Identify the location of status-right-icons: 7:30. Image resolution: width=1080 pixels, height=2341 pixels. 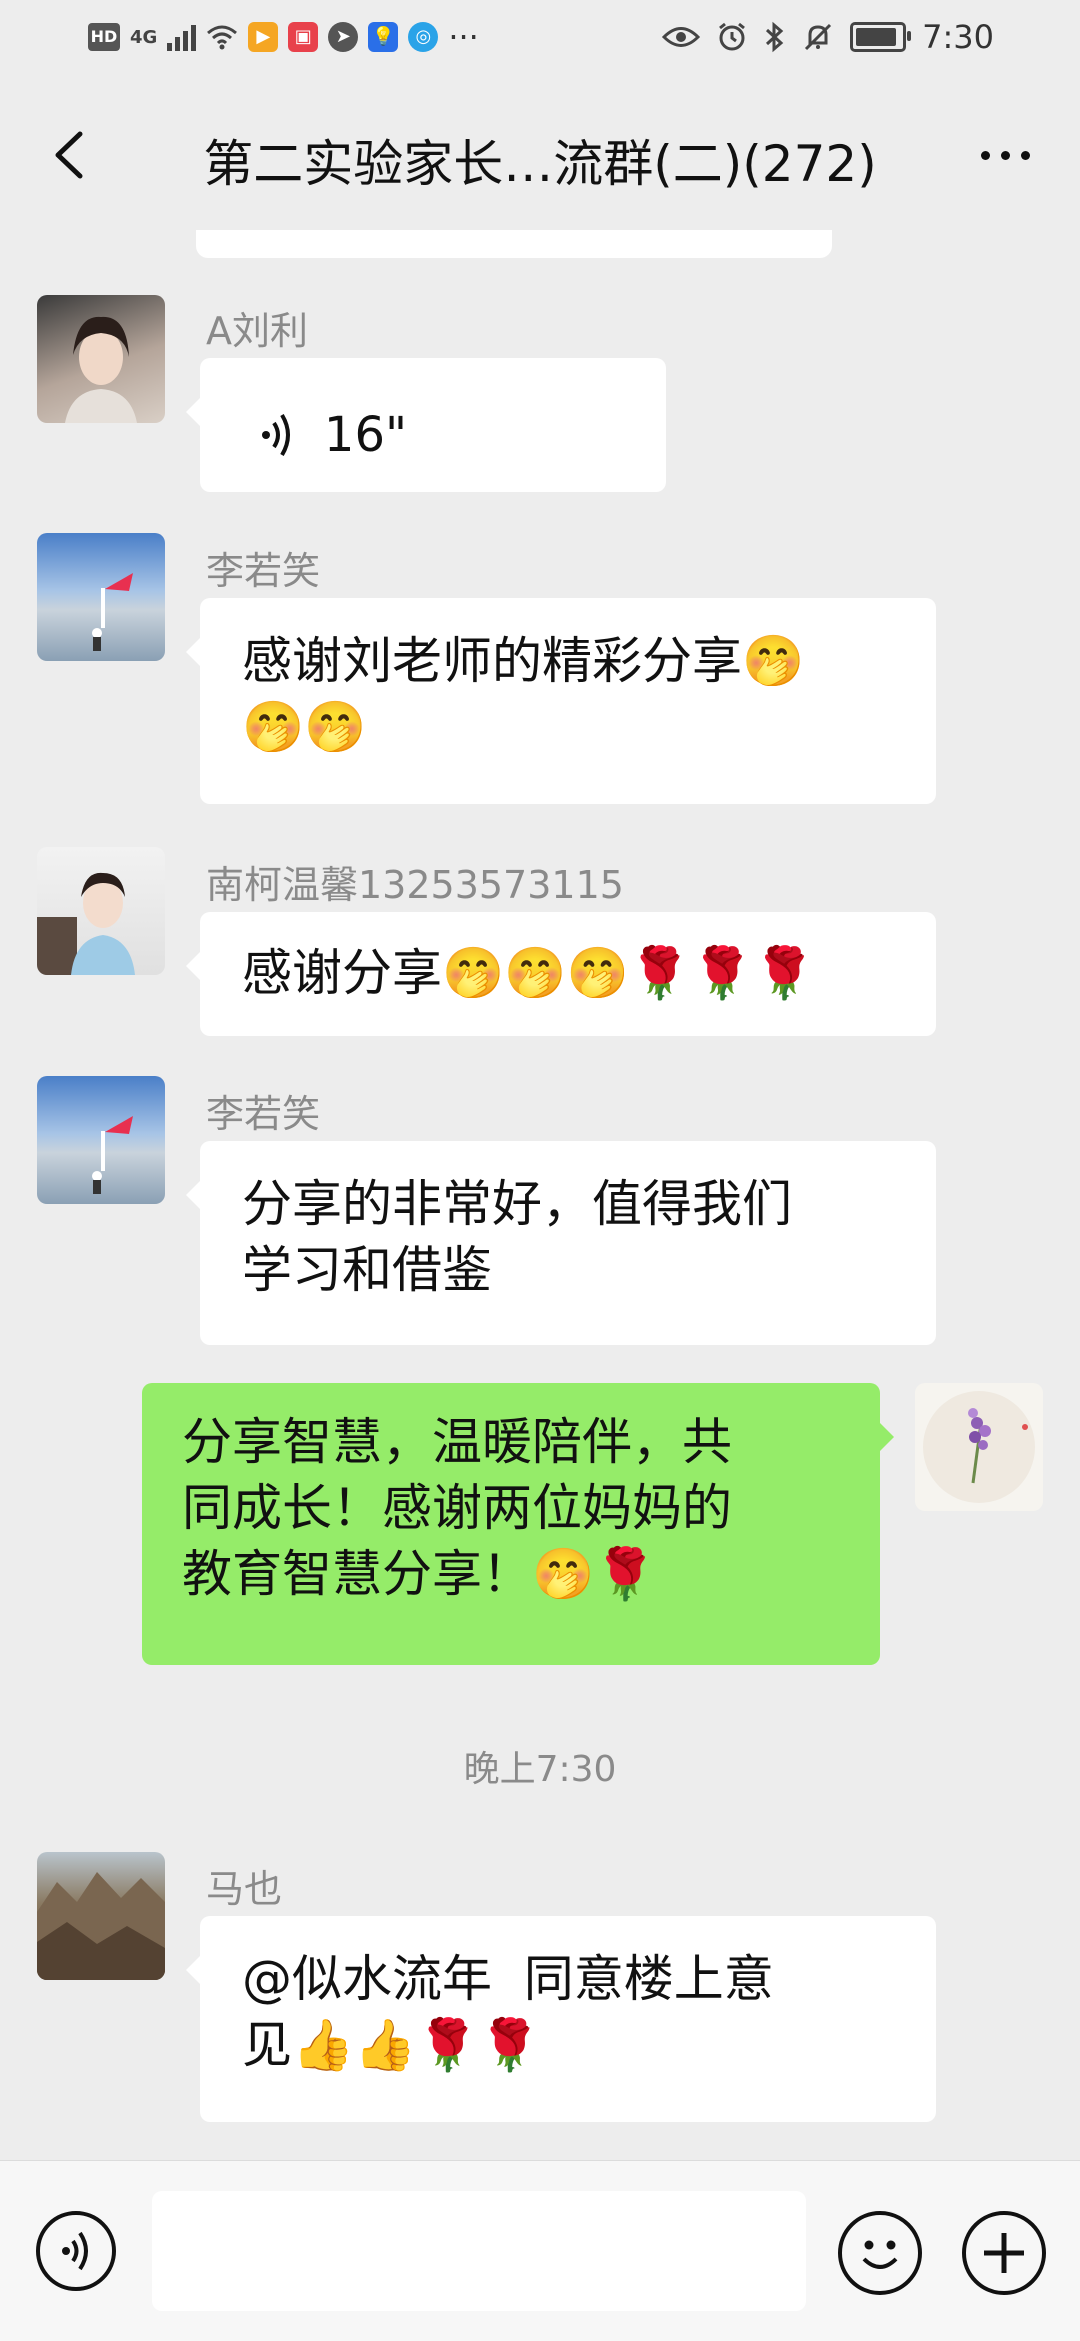
(828, 37).